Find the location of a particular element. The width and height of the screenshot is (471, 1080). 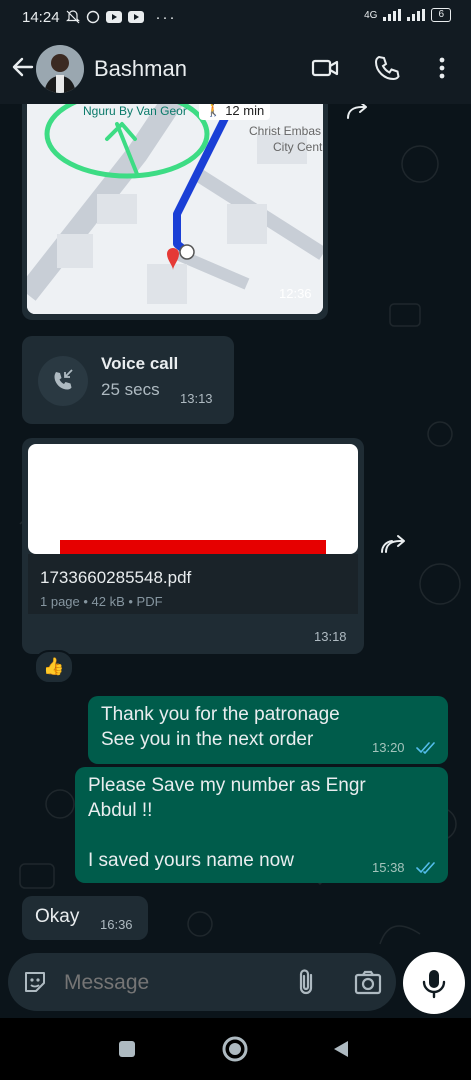

back-nav-icon is located at coordinates (341, 1049).